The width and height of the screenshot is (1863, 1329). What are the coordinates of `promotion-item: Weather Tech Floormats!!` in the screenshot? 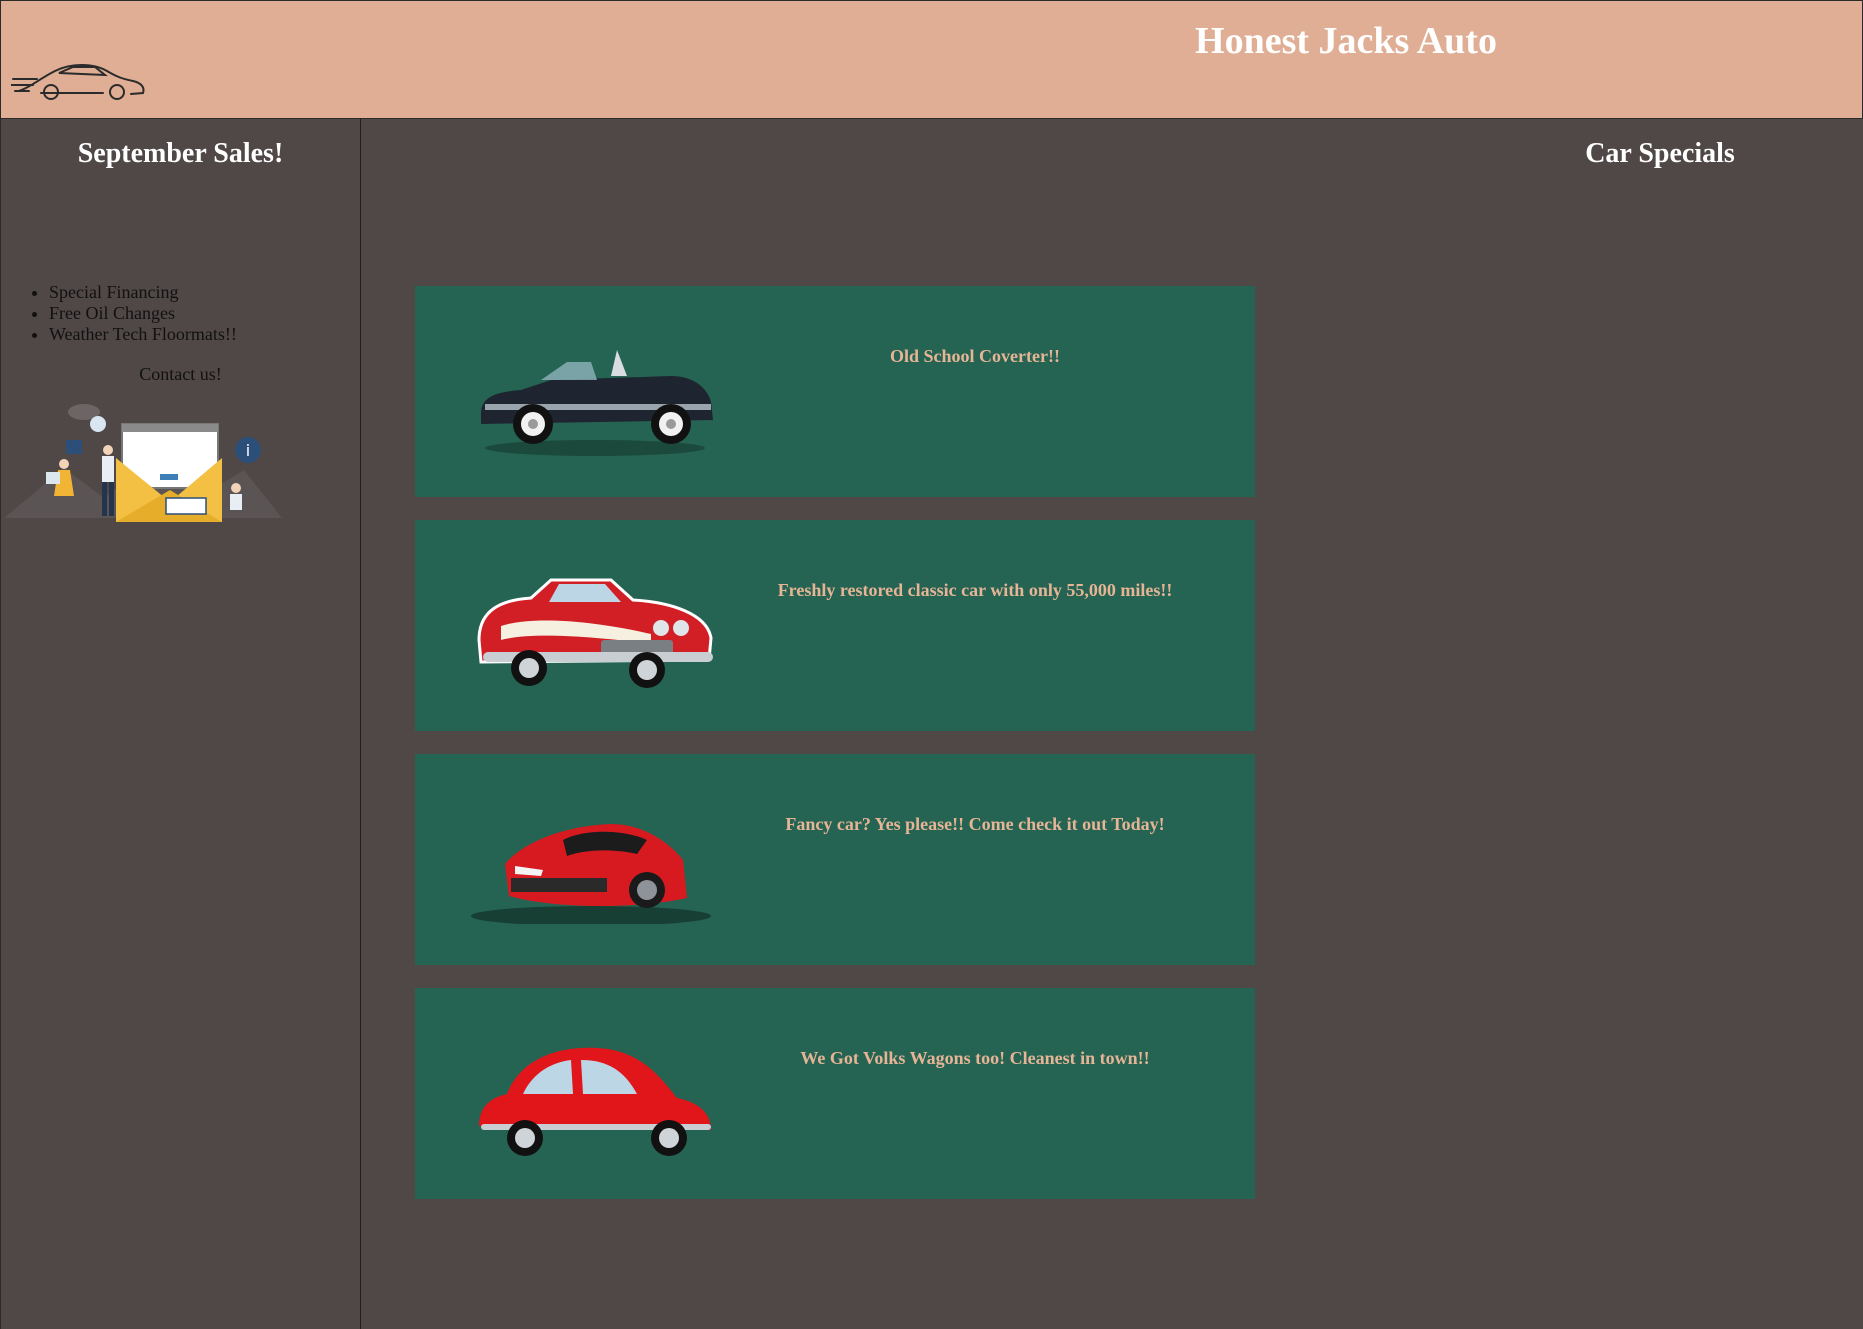 It's located at (143, 334).